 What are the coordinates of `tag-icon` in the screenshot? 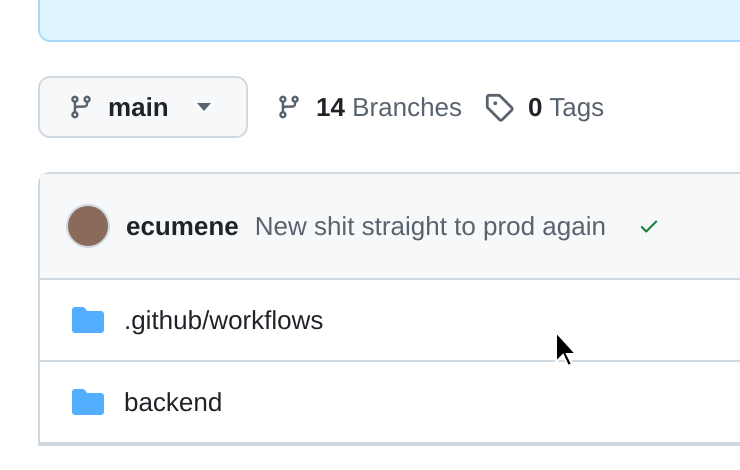 It's located at (499, 107).